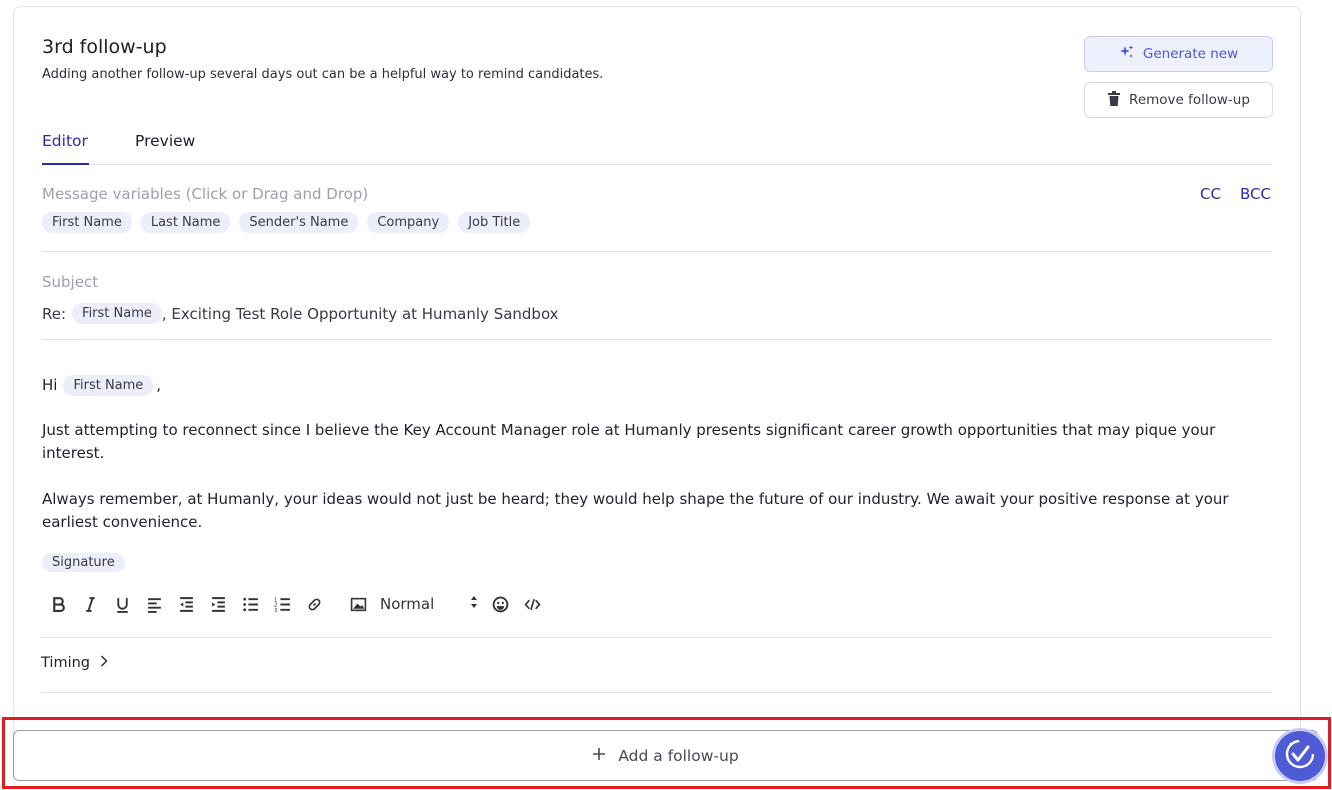 The width and height of the screenshot is (1332, 790). I want to click on underline-icon, so click(122, 604).